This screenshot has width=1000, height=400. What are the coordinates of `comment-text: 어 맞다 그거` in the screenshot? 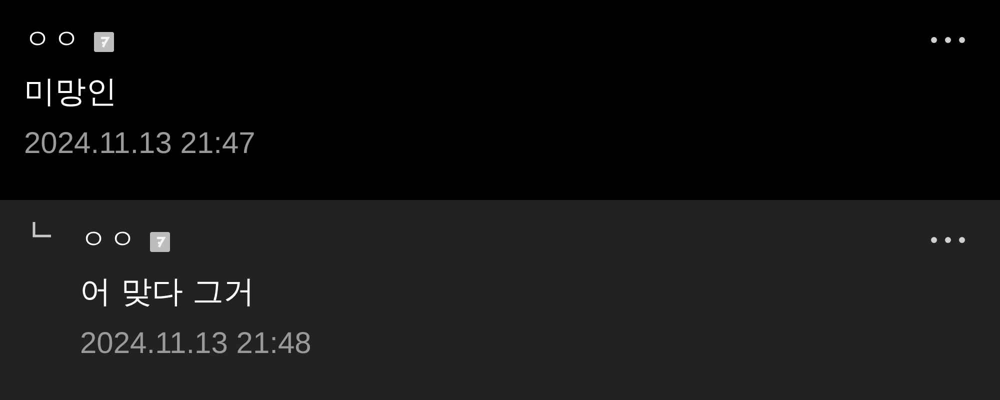 It's located at (167, 292).